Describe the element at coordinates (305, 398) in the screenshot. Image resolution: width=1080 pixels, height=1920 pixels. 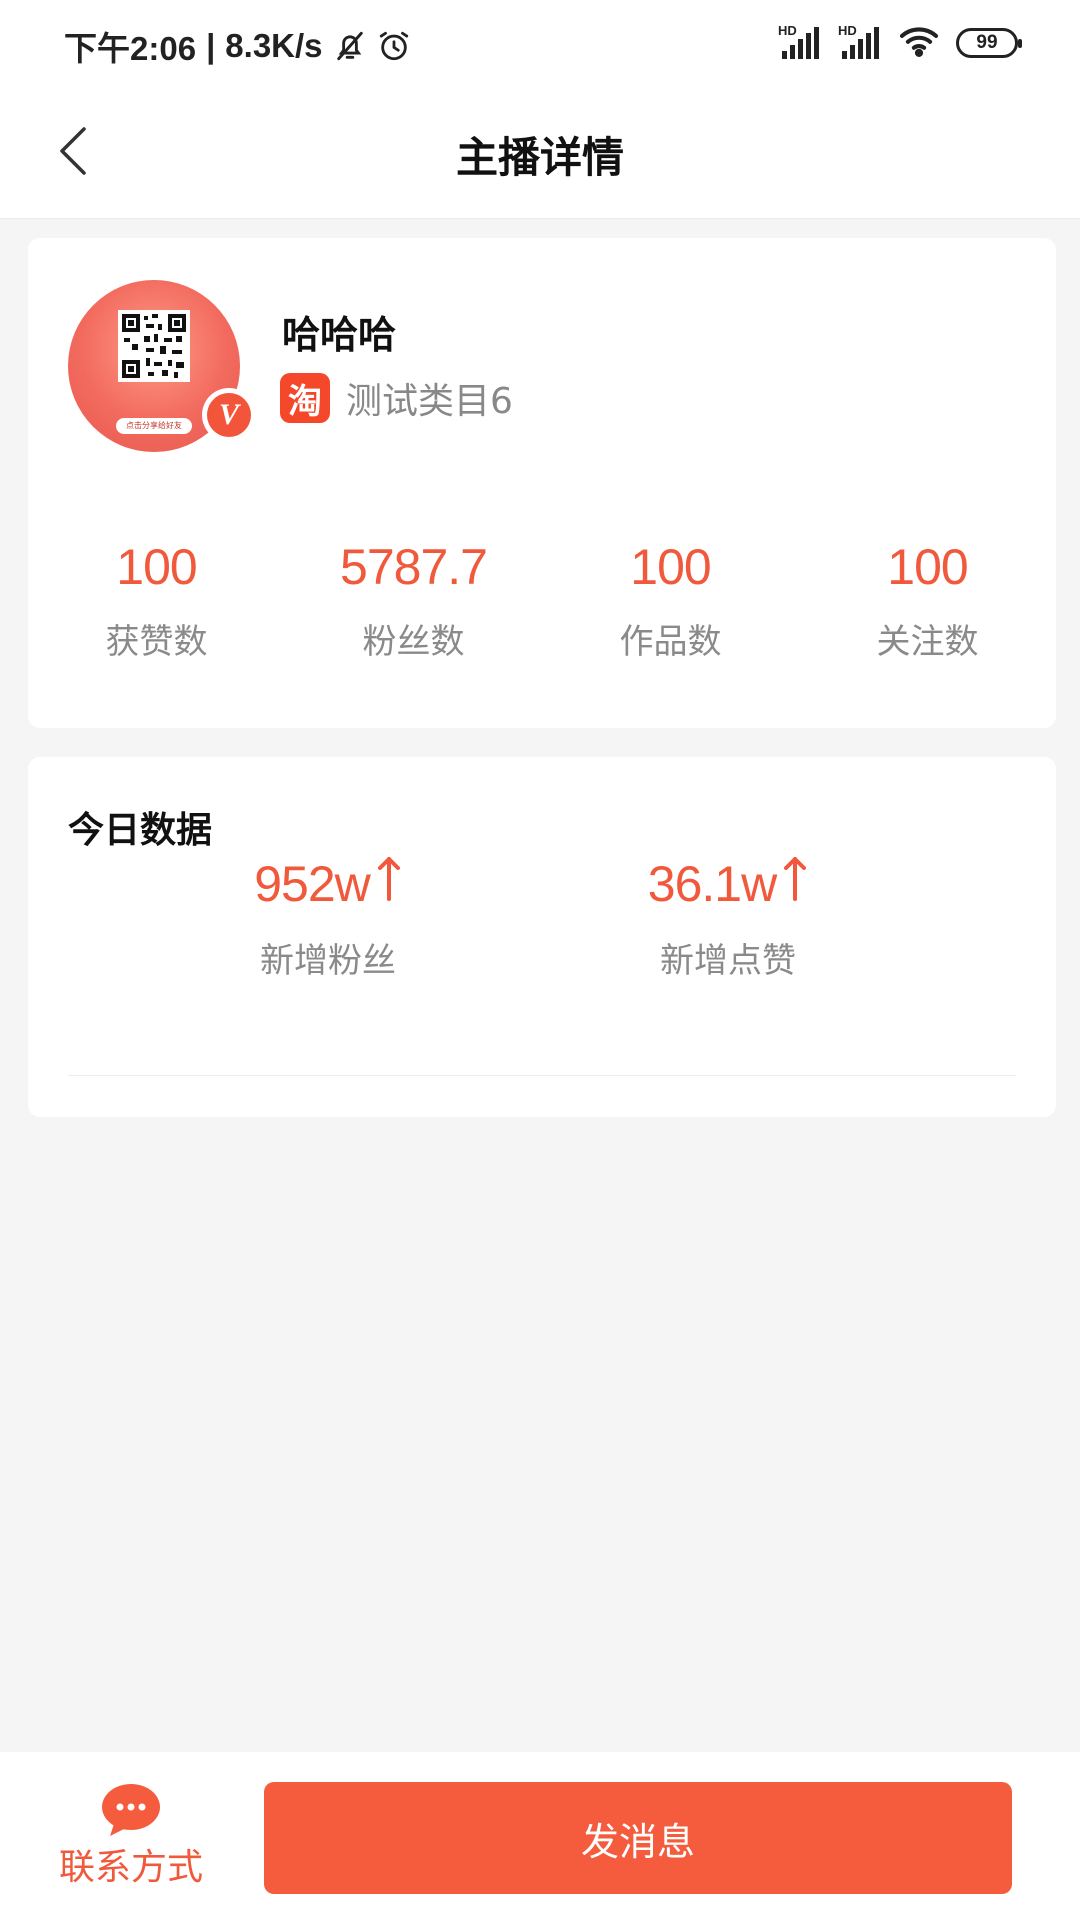
I see `taobao-icon: 淘` at that location.